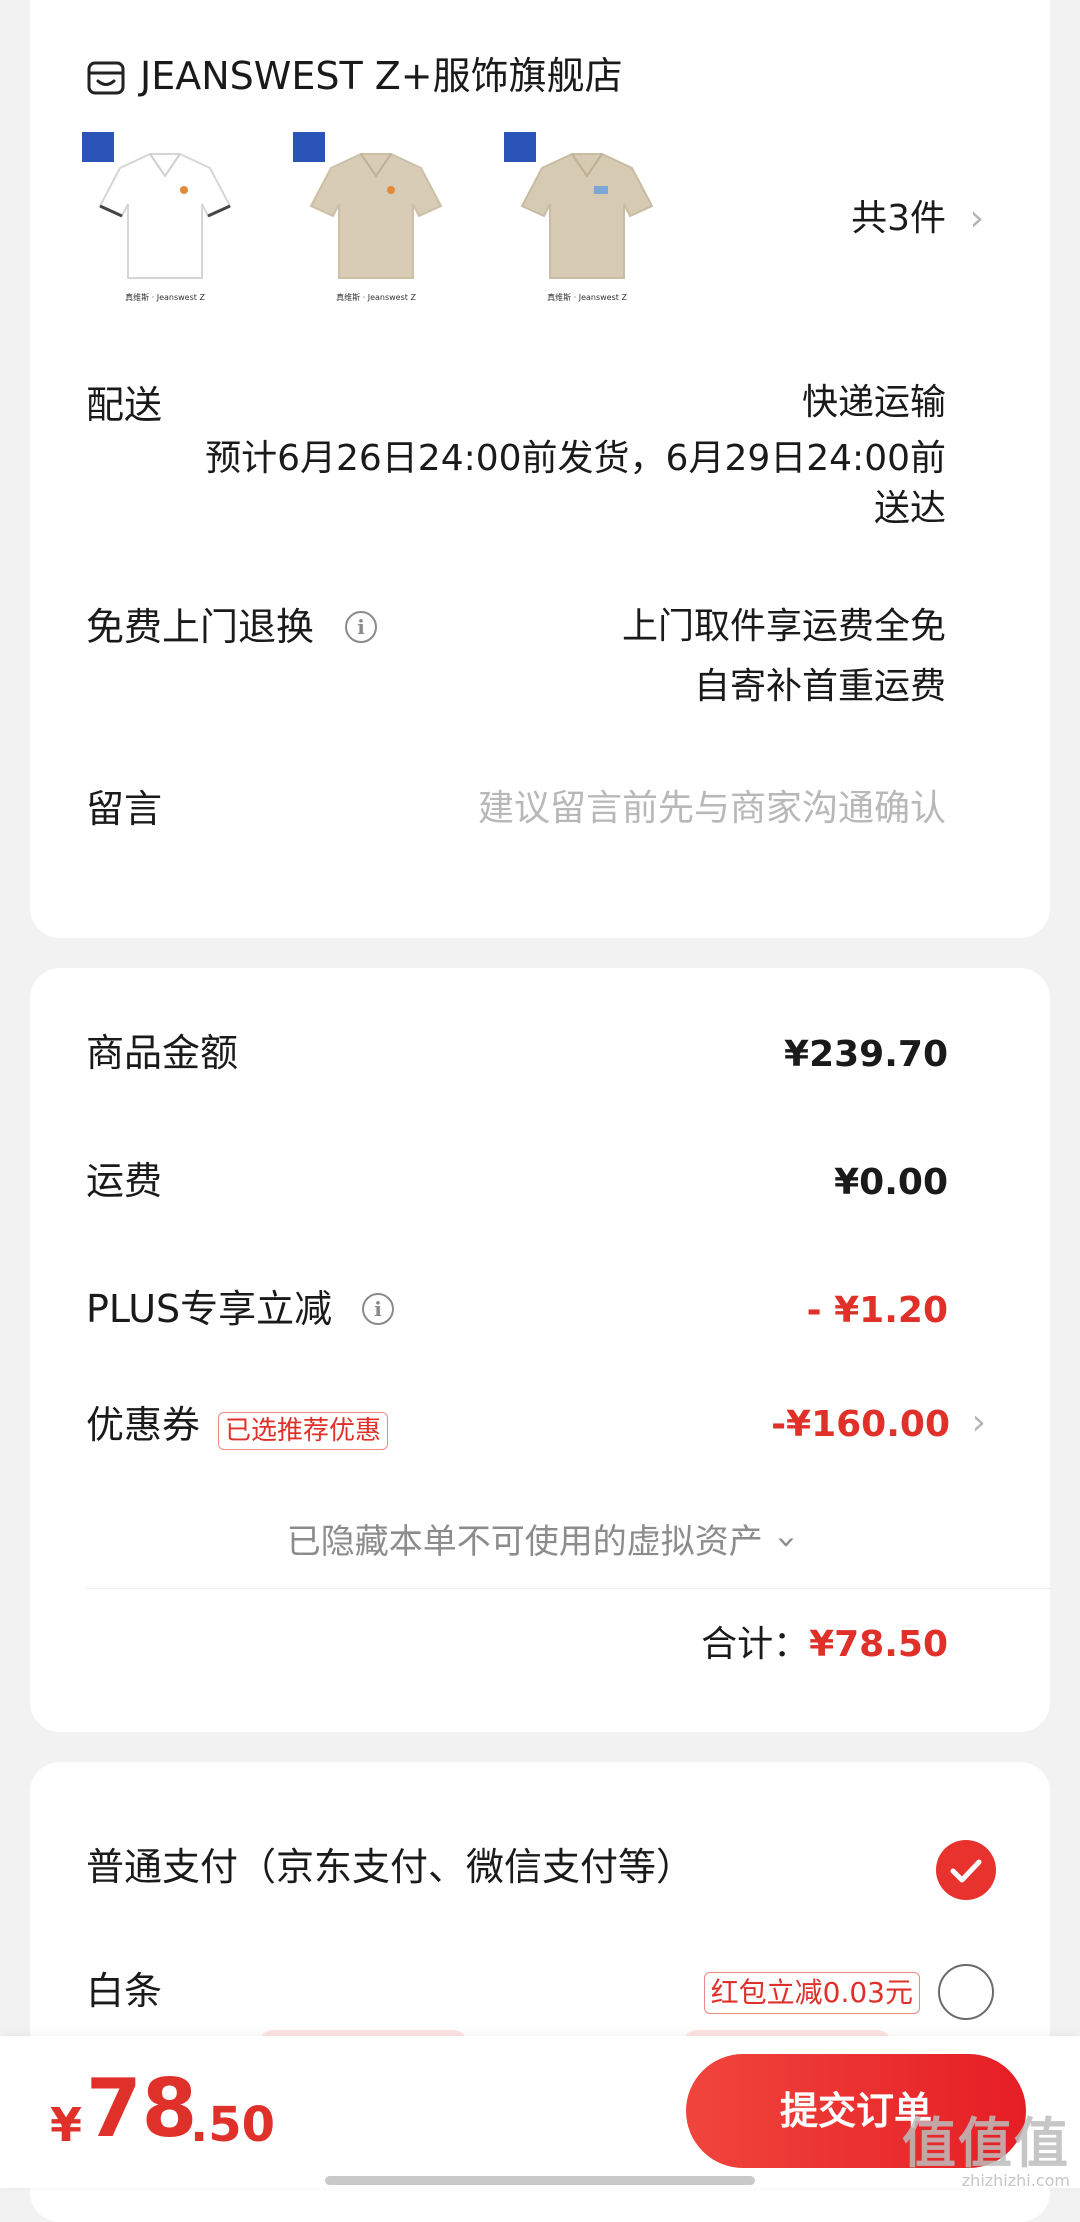 The image size is (1080, 2222). What do you see at coordinates (381, 76) in the screenshot?
I see `store-name: JEANSWEST Z+服饰旗舰店` at bounding box center [381, 76].